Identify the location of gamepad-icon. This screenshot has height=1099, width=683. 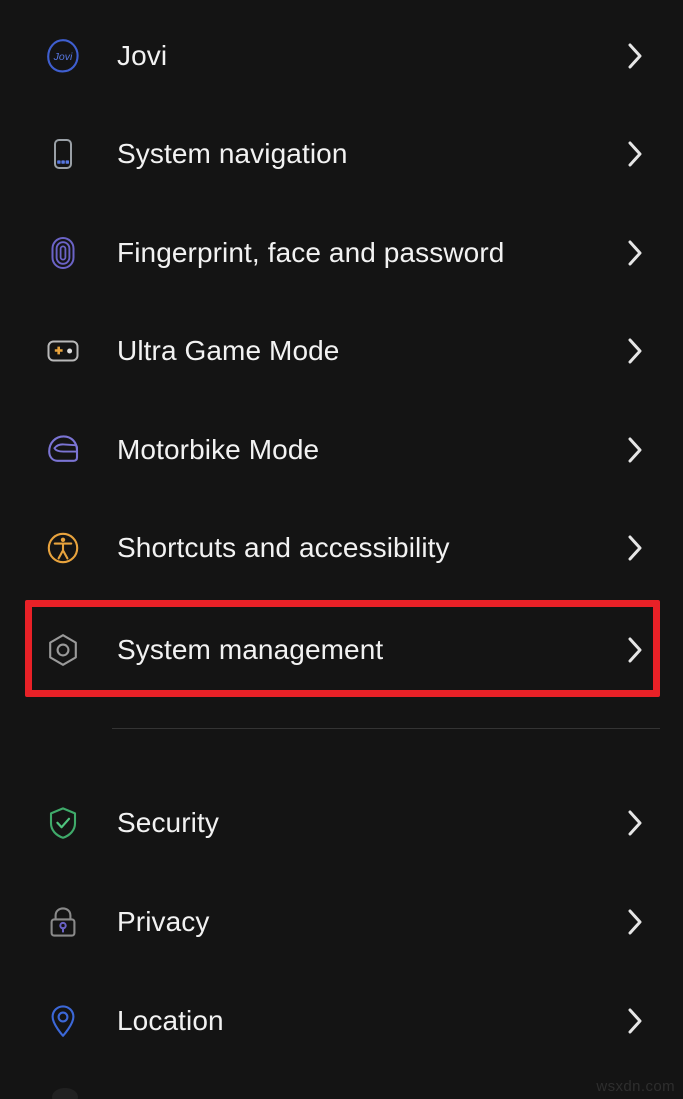
(63, 351).